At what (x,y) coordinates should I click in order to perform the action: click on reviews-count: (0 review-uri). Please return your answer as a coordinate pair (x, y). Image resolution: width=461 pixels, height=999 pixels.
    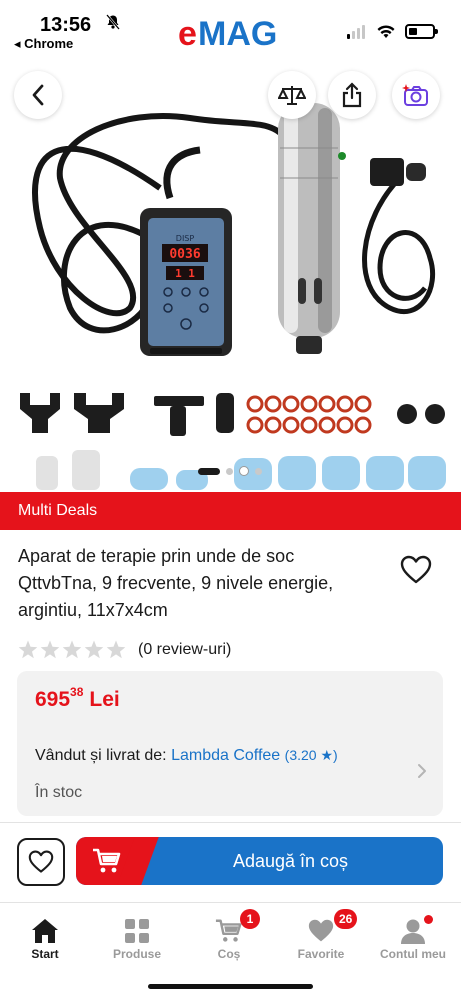
    Looking at the image, I should click on (184, 650).